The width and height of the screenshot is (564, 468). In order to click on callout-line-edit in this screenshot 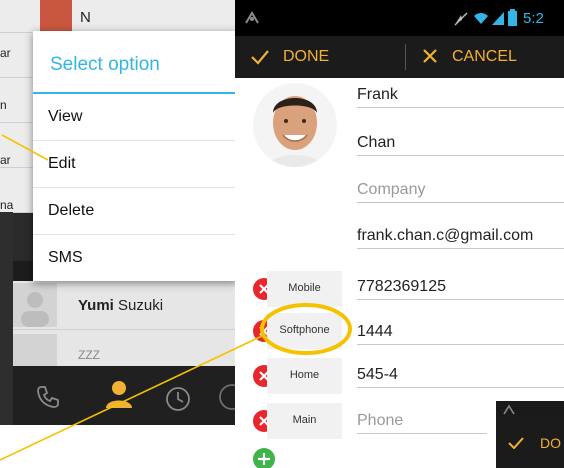, I will do `click(25, 147)`.